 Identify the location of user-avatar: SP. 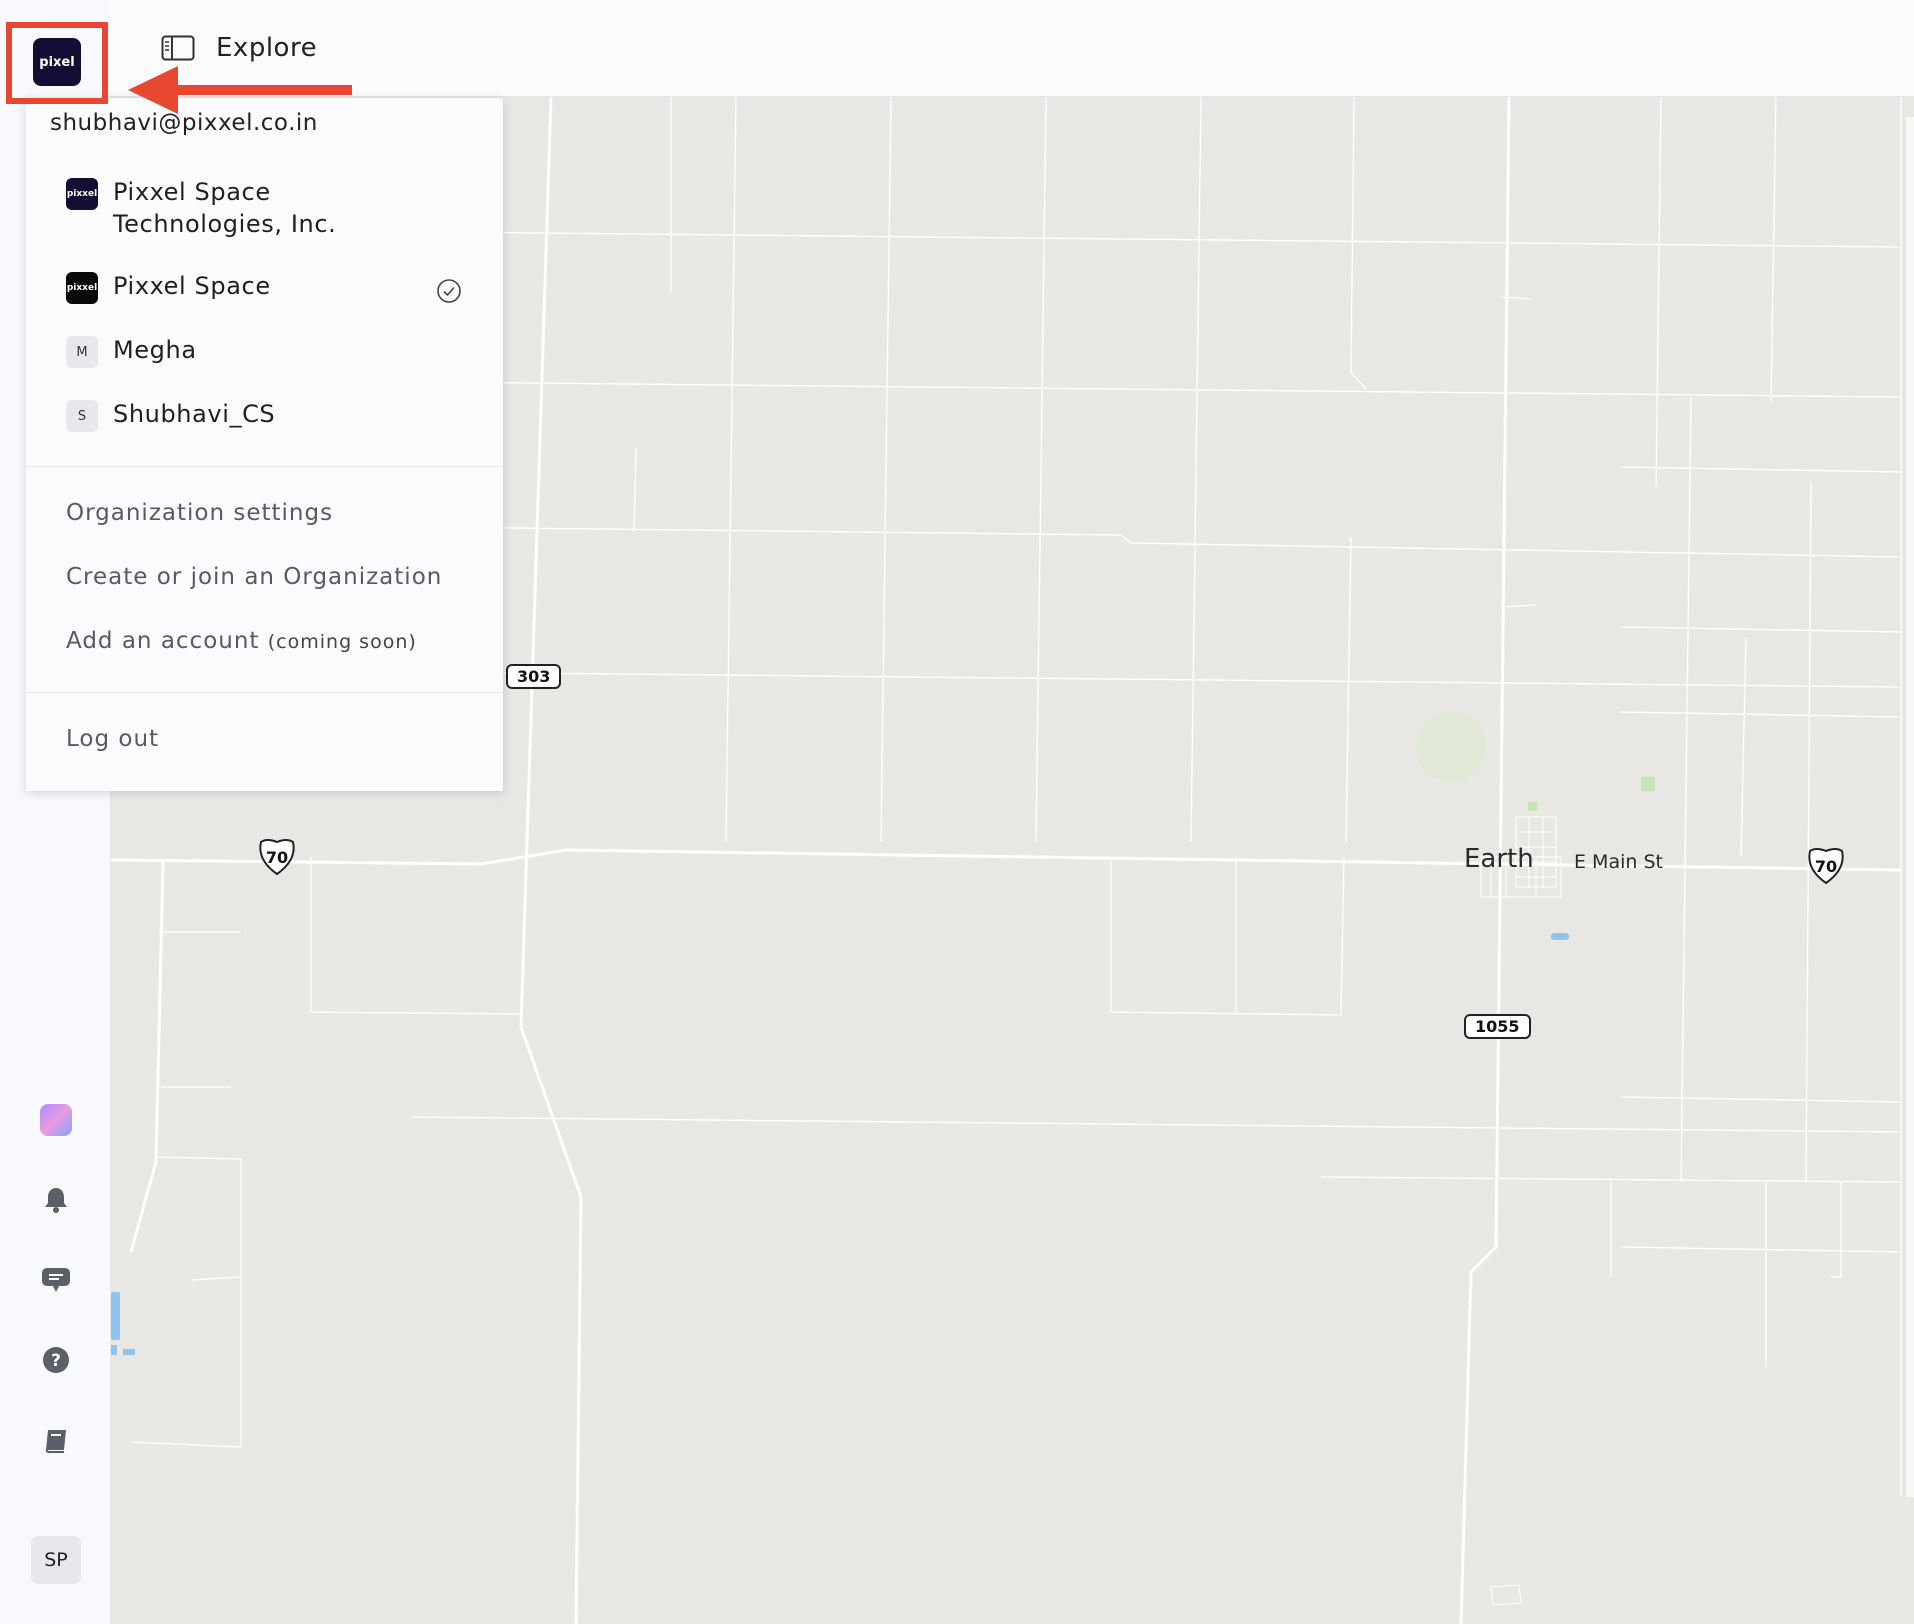
(56, 1560).